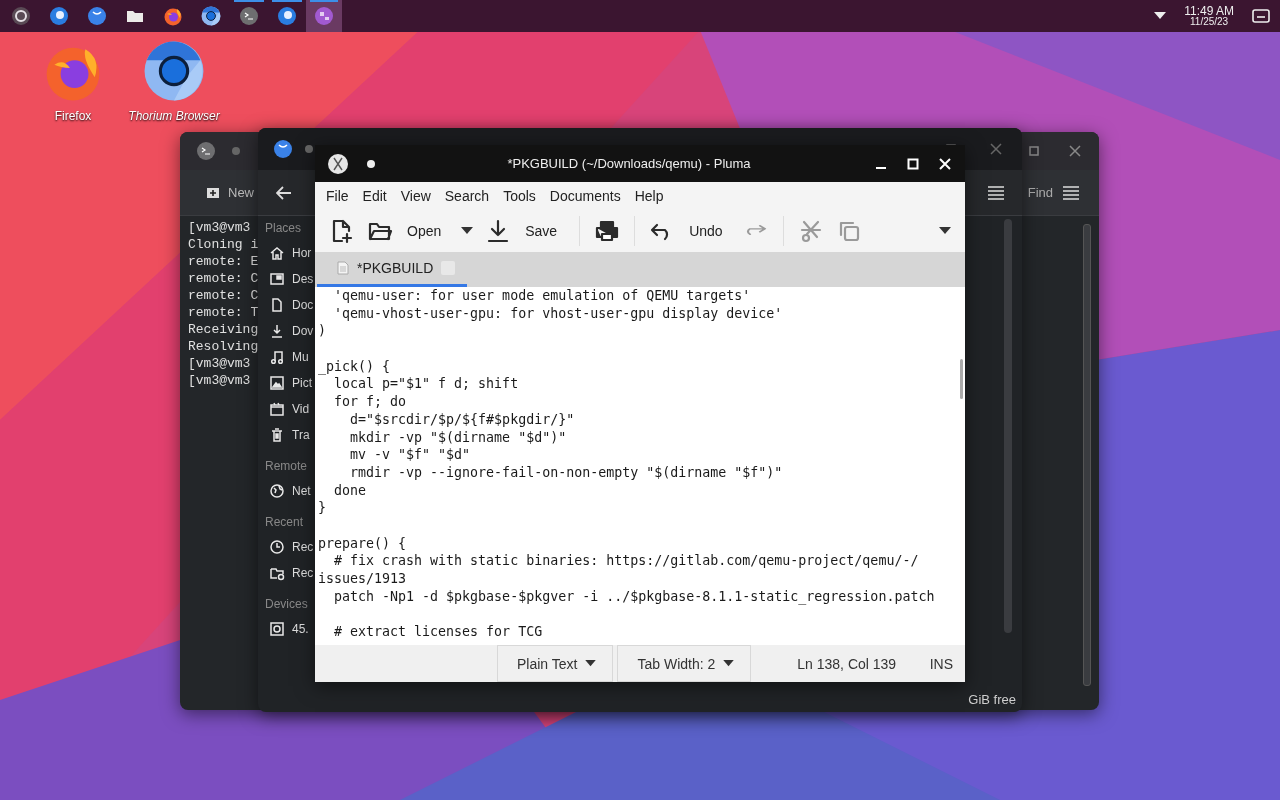 This screenshot has width=1280, height=800. Describe the element at coordinates (992, 699) in the screenshot. I see `free-space-label: GiB free` at that location.